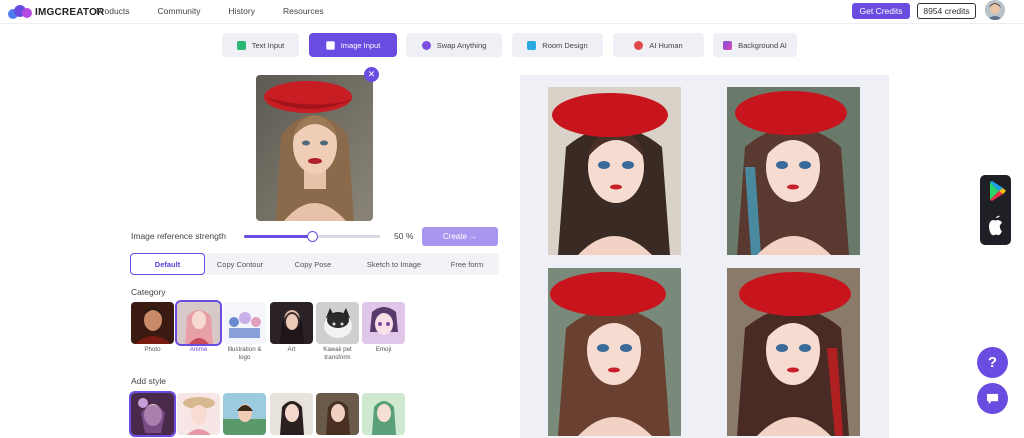 The height and width of the screenshot is (438, 1024). Describe the element at coordinates (995, 10) in the screenshot. I see `user-avatar` at that location.